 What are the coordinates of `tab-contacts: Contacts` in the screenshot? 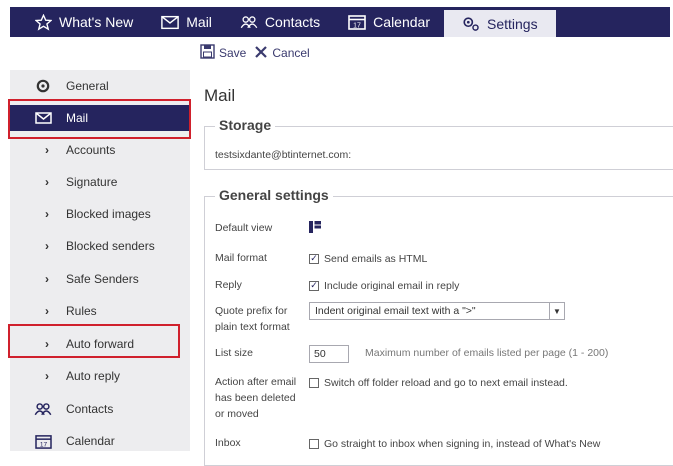 It's located at (280, 22).